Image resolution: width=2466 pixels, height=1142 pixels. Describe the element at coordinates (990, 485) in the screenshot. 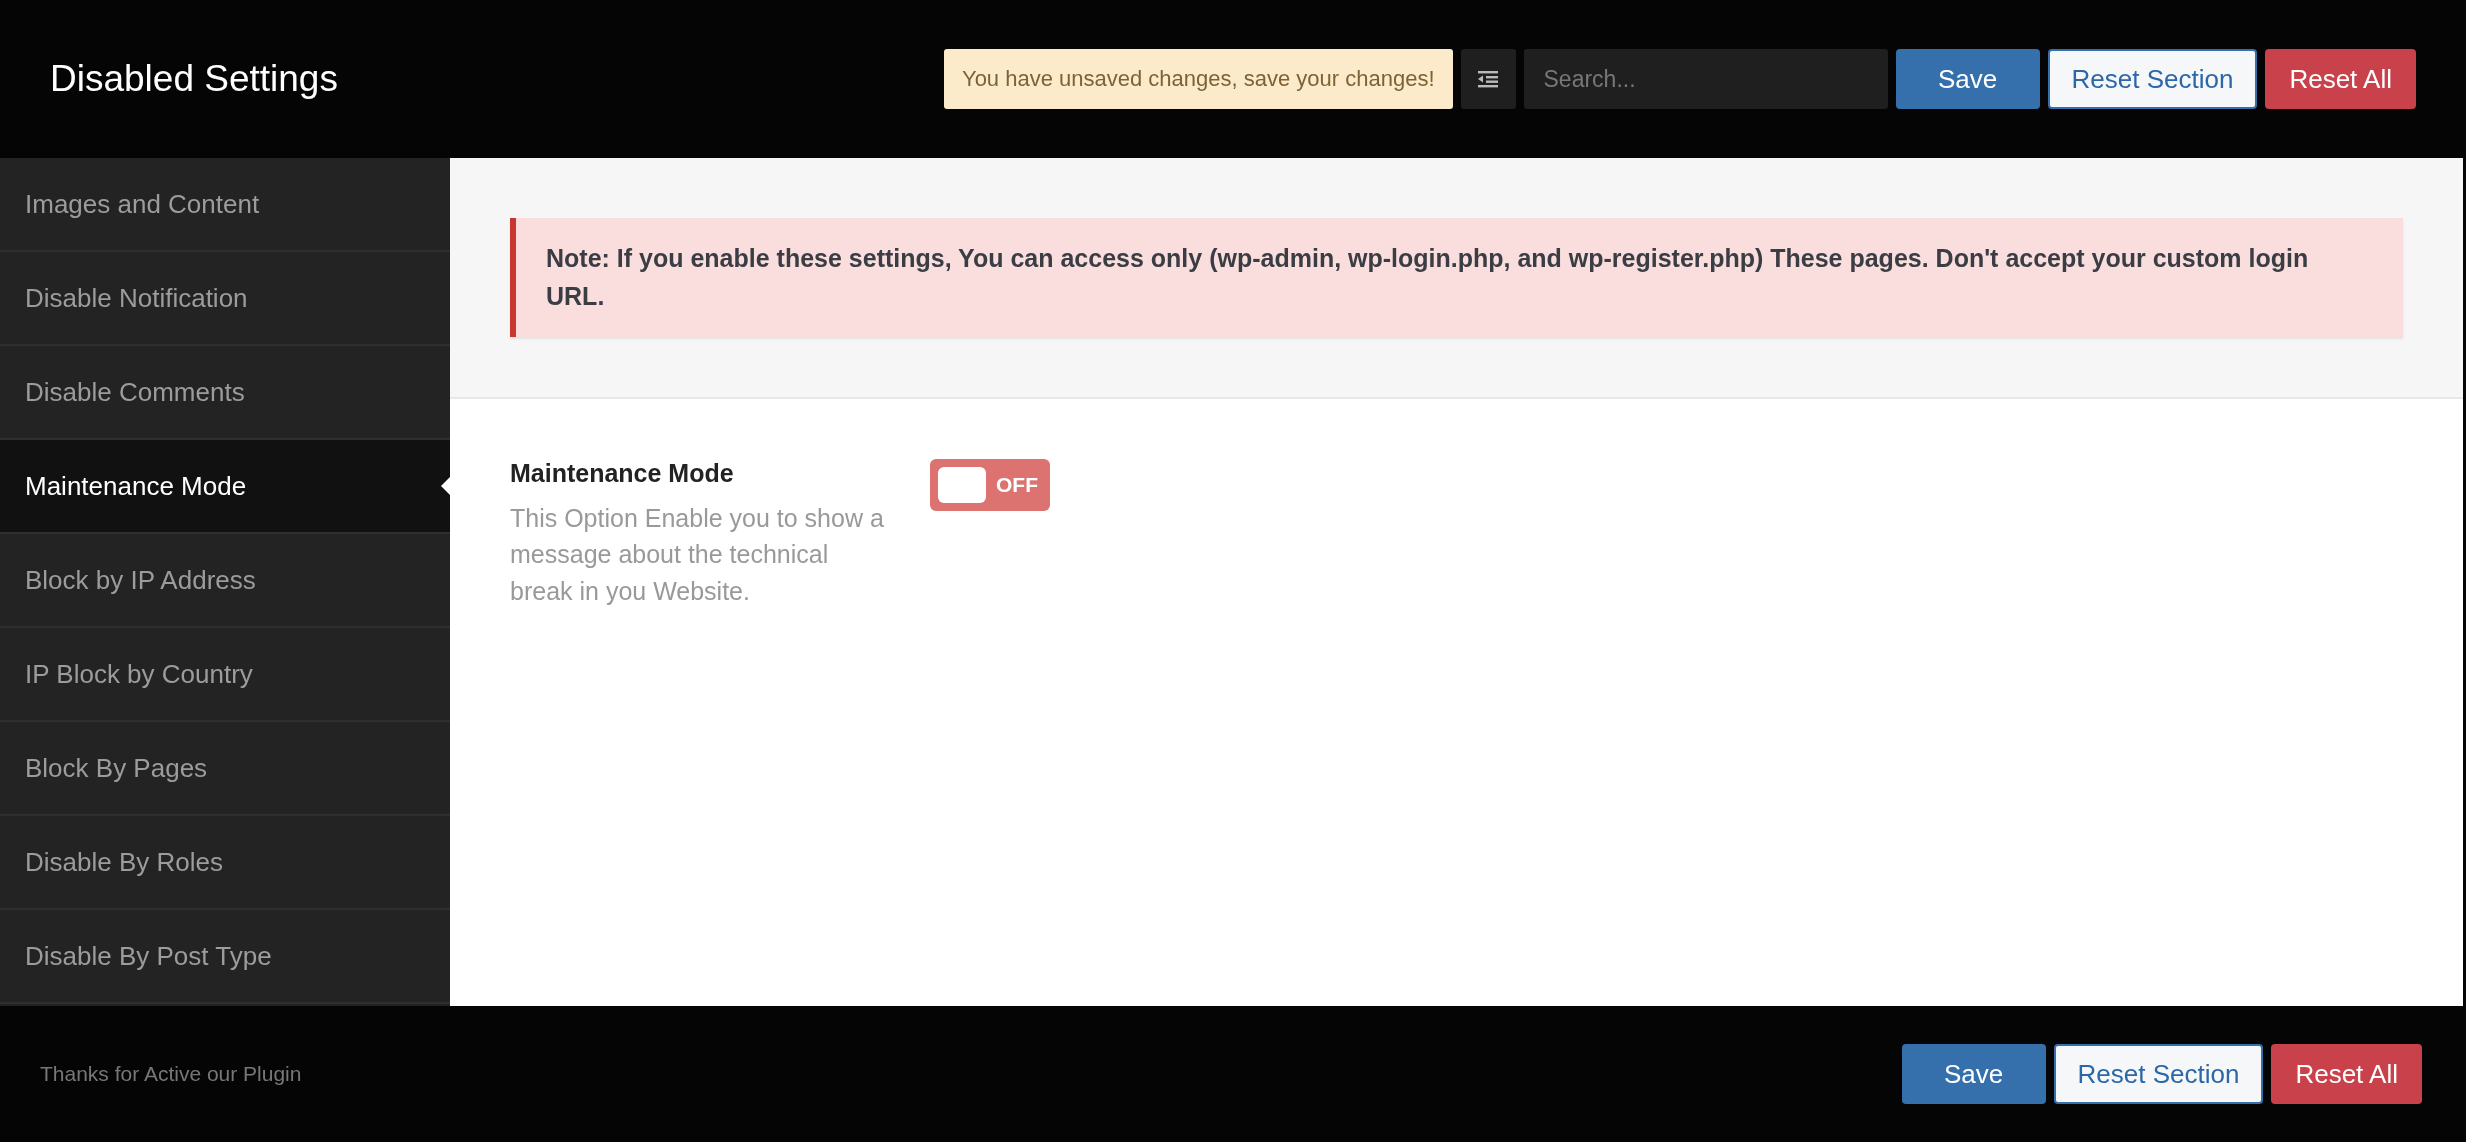

I see `toggle-switch: OFF` at that location.